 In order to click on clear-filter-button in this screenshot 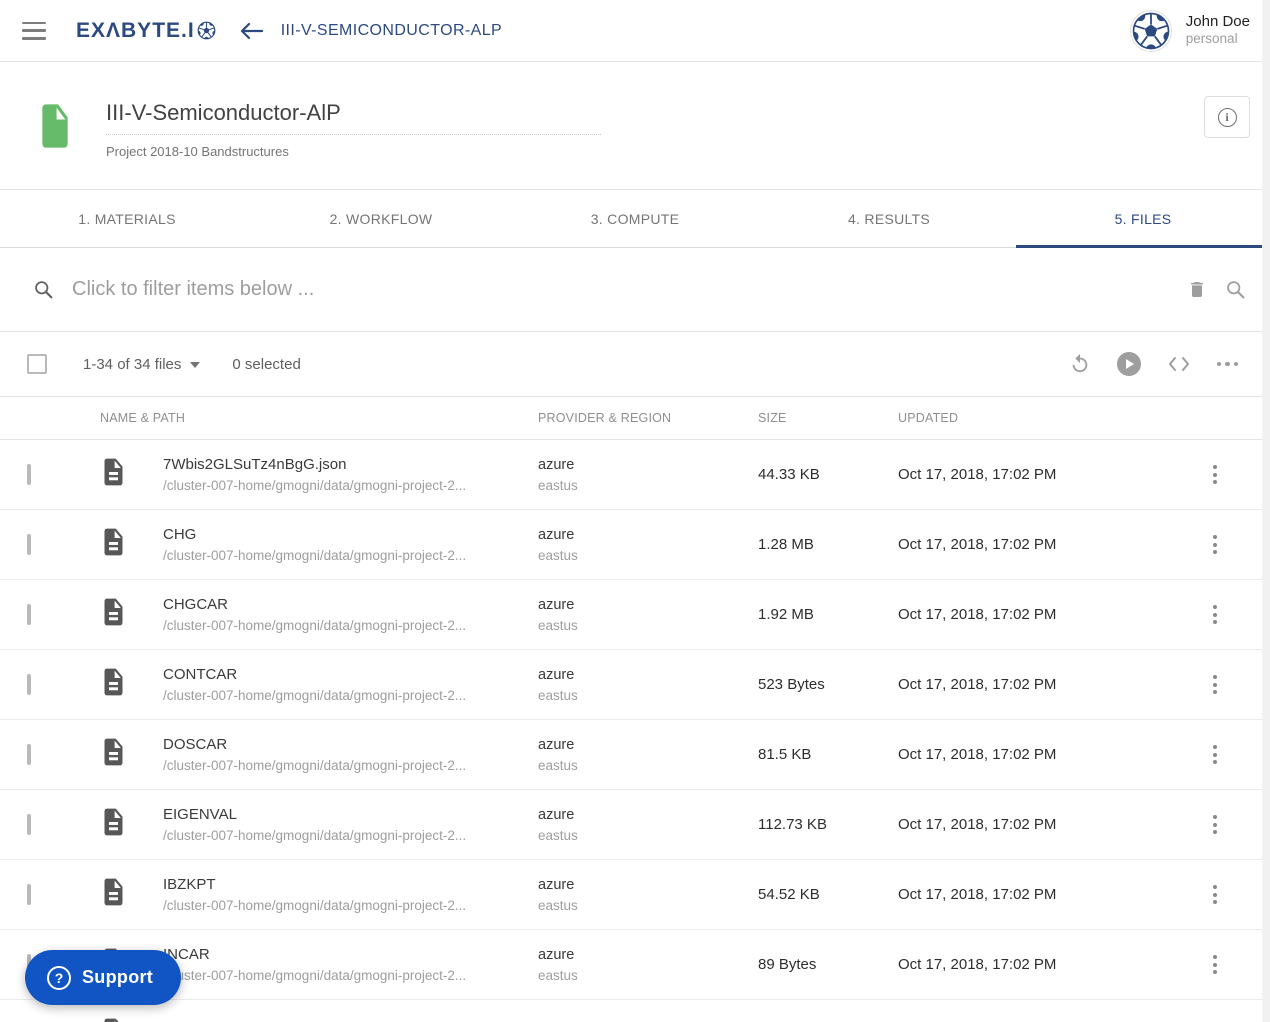, I will do `click(1197, 289)`.